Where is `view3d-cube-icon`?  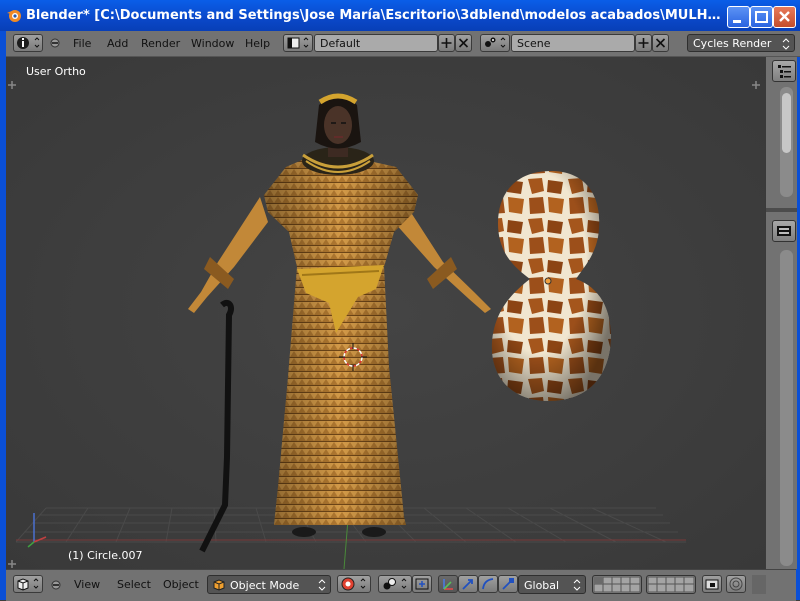 view3d-cube-icon is located at coordinates (28, 584).